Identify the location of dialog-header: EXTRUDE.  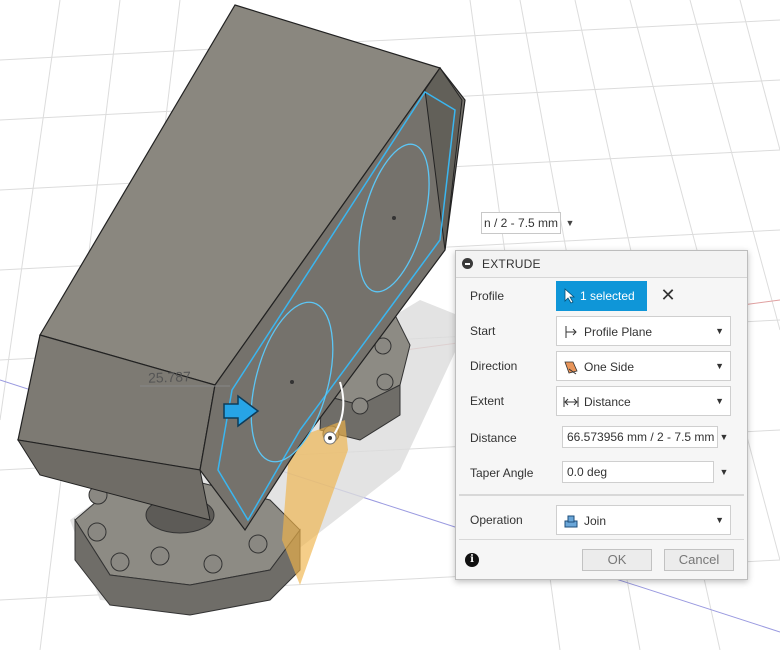
(601, 264).